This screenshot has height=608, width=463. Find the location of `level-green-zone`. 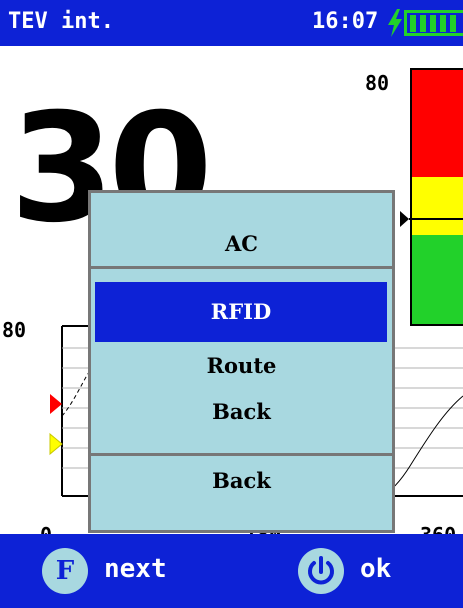

level-green-zone is located at coordinates (437, 279).